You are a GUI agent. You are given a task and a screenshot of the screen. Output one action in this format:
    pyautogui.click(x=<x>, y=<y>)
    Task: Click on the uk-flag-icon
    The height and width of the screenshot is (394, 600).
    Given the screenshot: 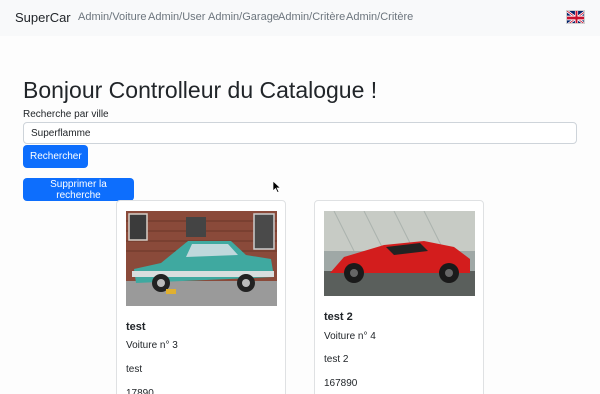 What is the action you would take?
    pyautogui.click(x=575, y=17)
    